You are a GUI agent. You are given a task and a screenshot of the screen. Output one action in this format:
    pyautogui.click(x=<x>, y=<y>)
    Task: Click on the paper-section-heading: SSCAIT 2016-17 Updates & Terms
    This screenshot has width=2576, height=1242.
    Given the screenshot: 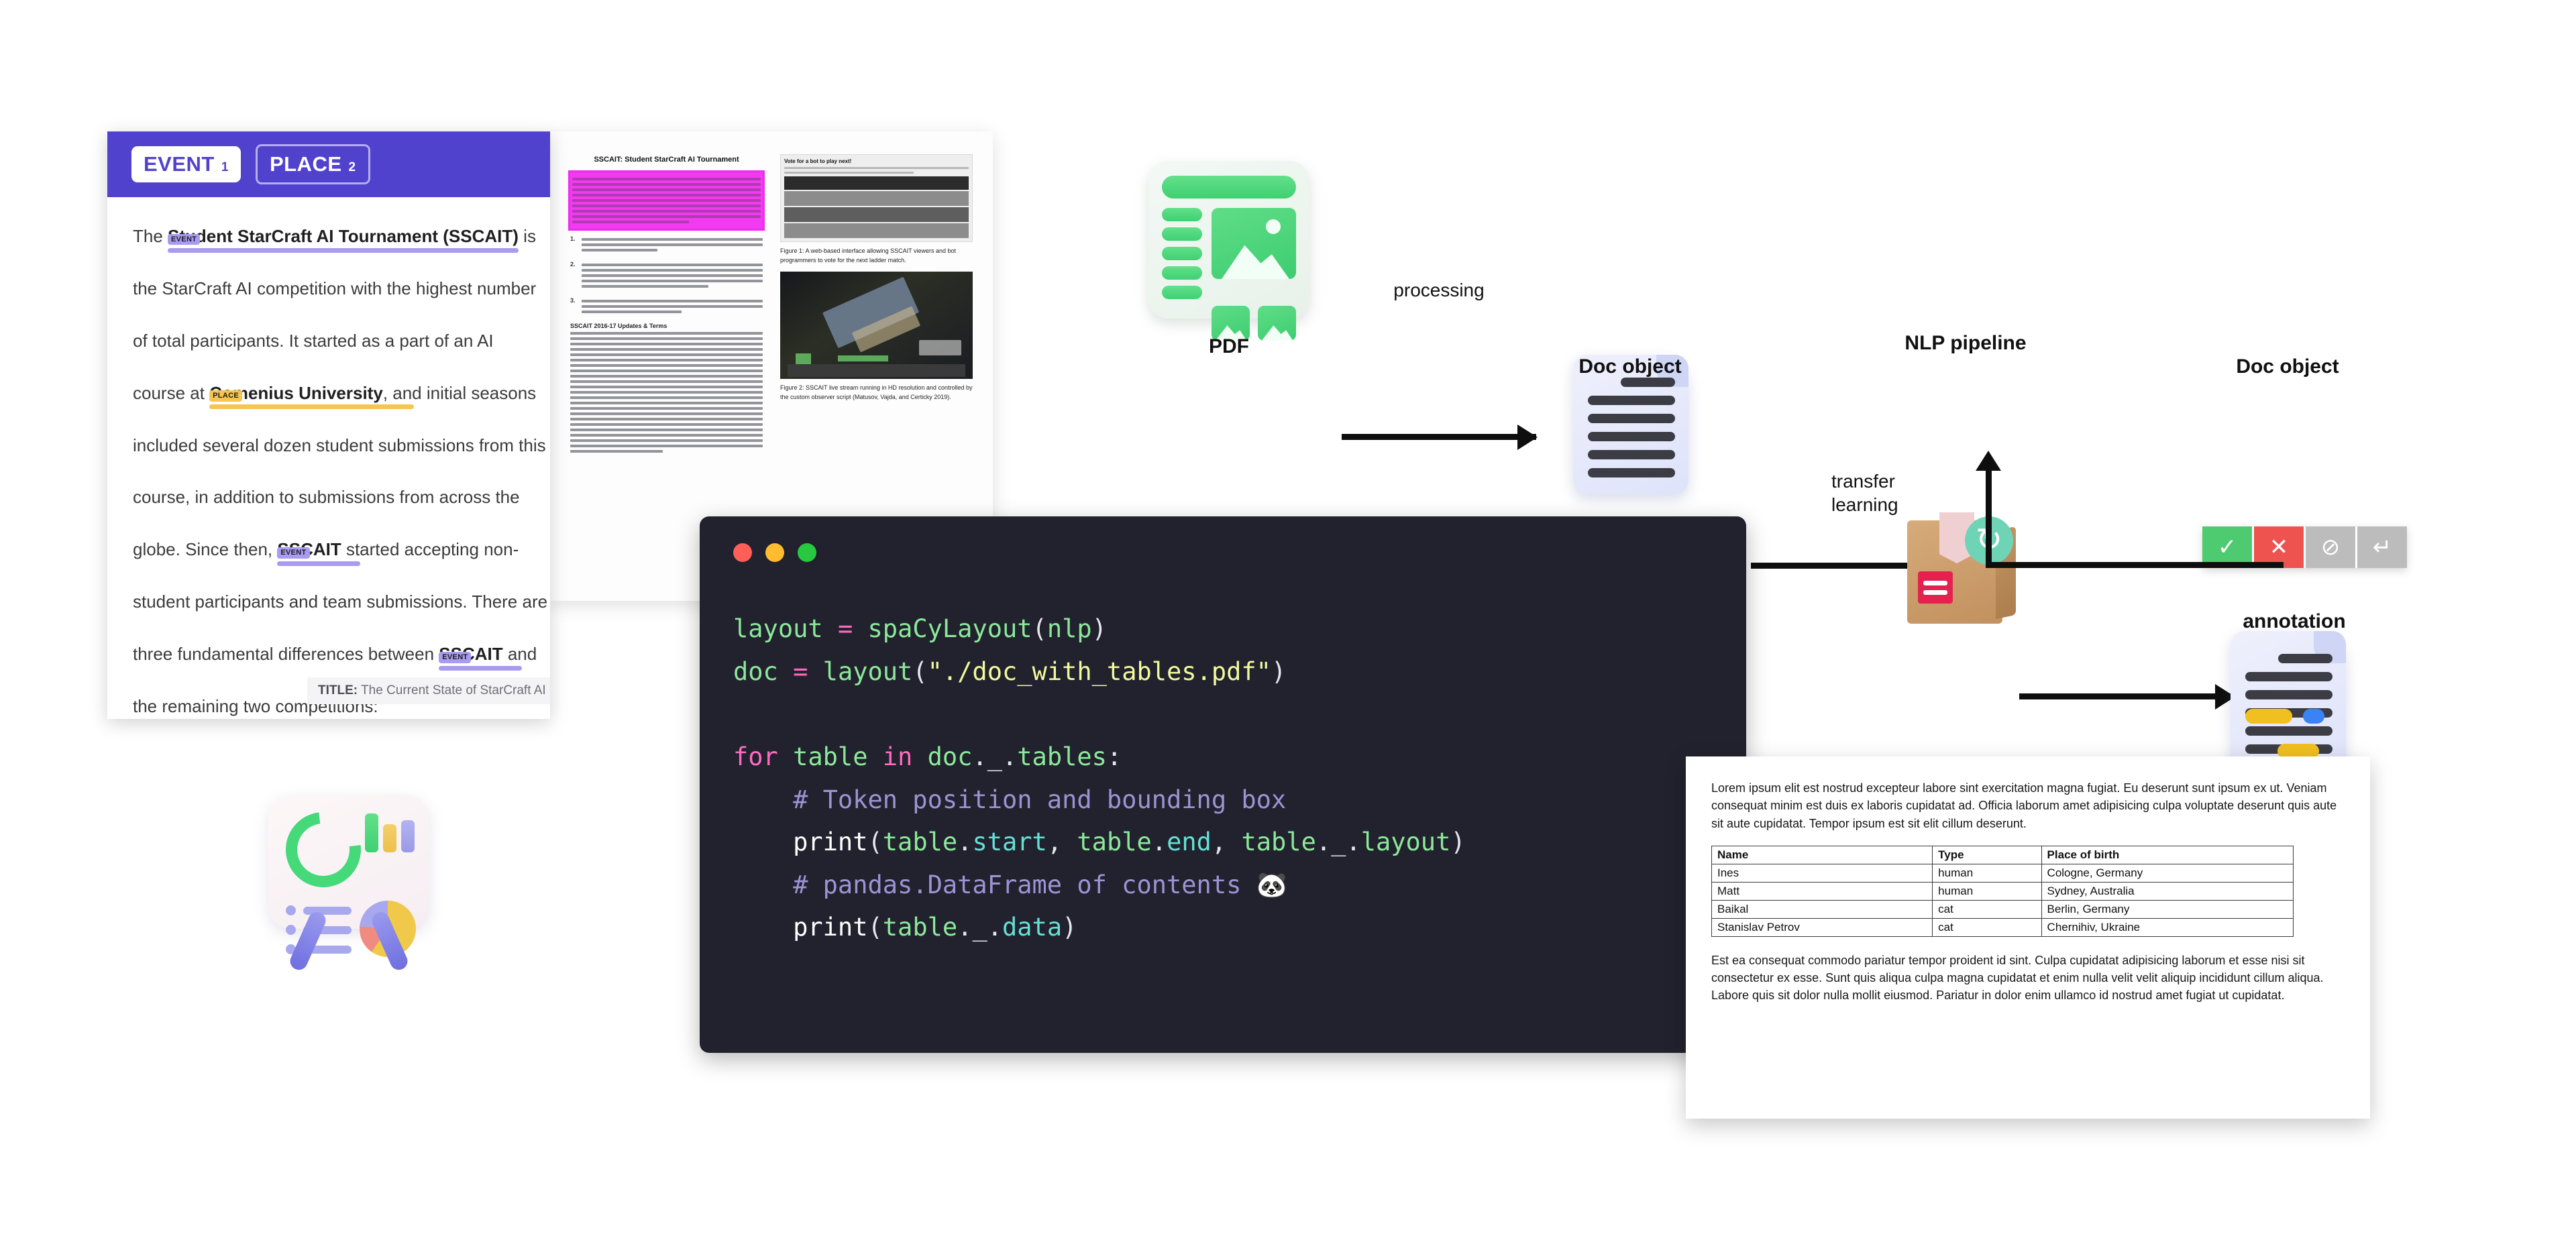 What is the action you would take?
    pyautogui.click(x=618, y=325)
    